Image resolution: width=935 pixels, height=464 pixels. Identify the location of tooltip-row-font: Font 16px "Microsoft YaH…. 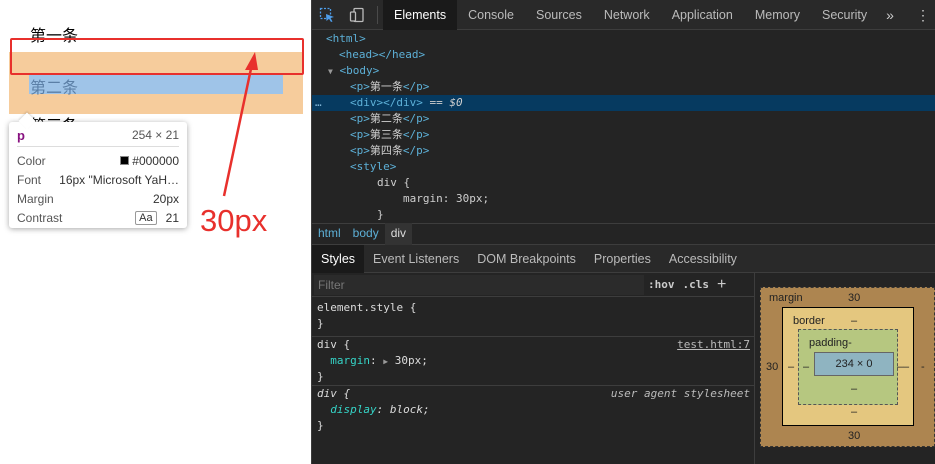
(98, 179).